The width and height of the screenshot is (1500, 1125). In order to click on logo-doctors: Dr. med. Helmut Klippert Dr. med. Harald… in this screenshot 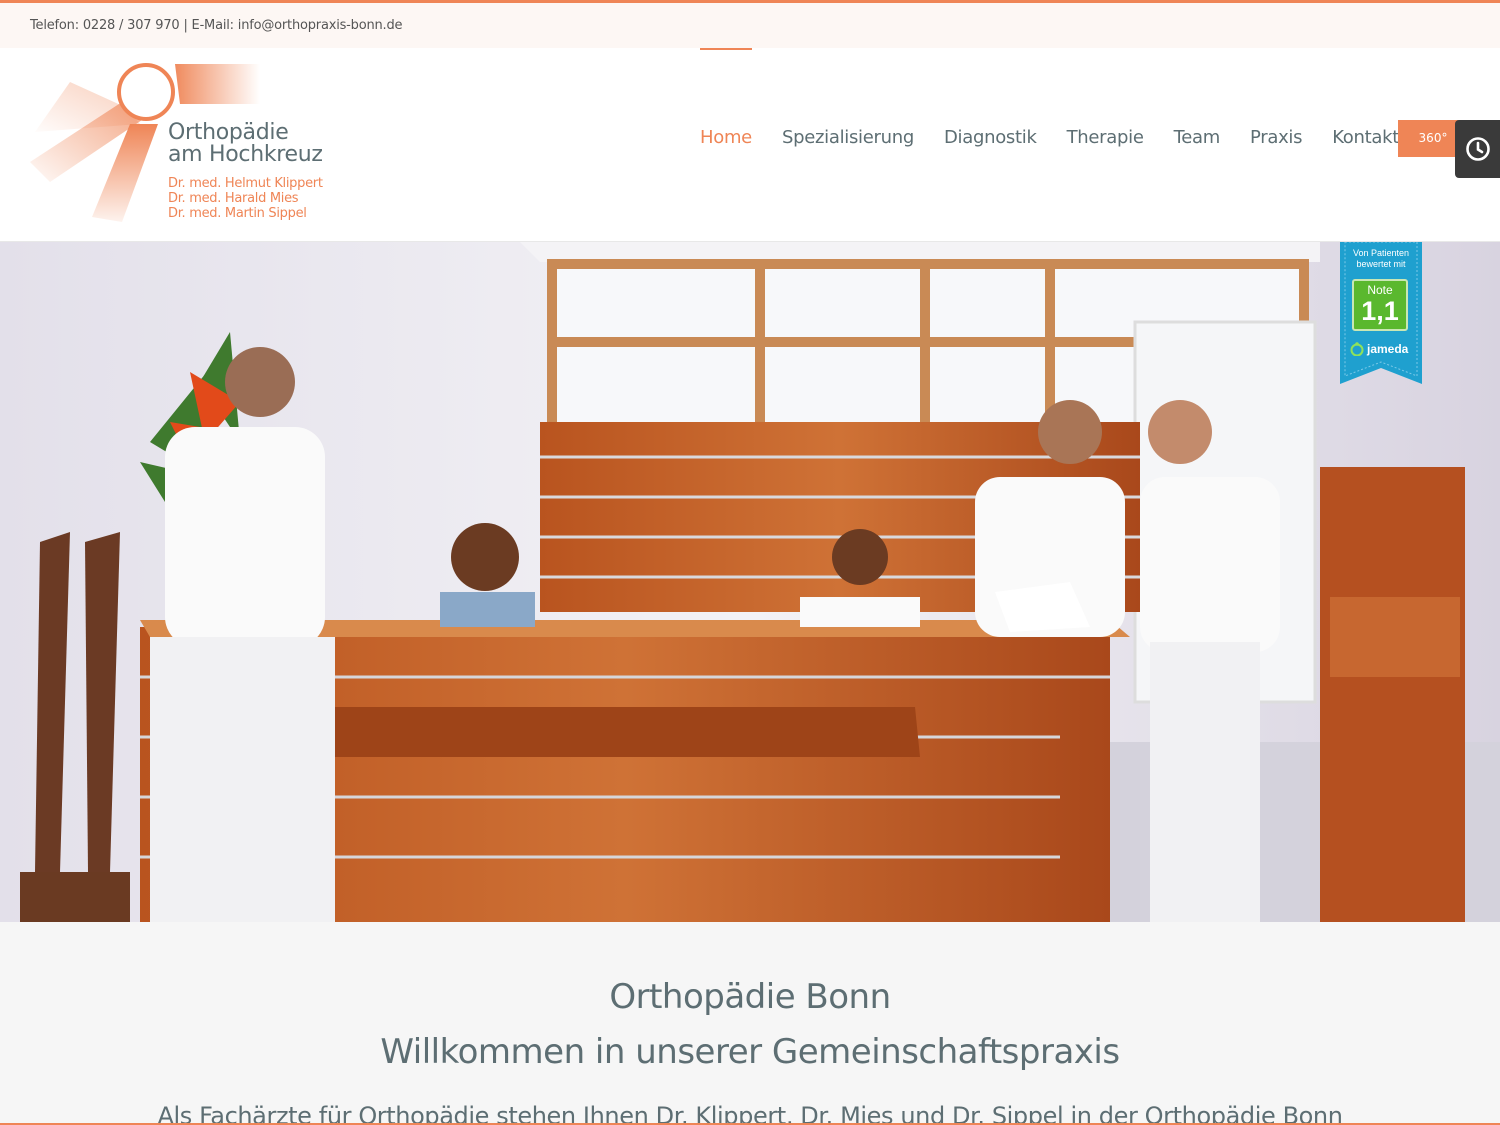, I will do `click(245, 198)`.